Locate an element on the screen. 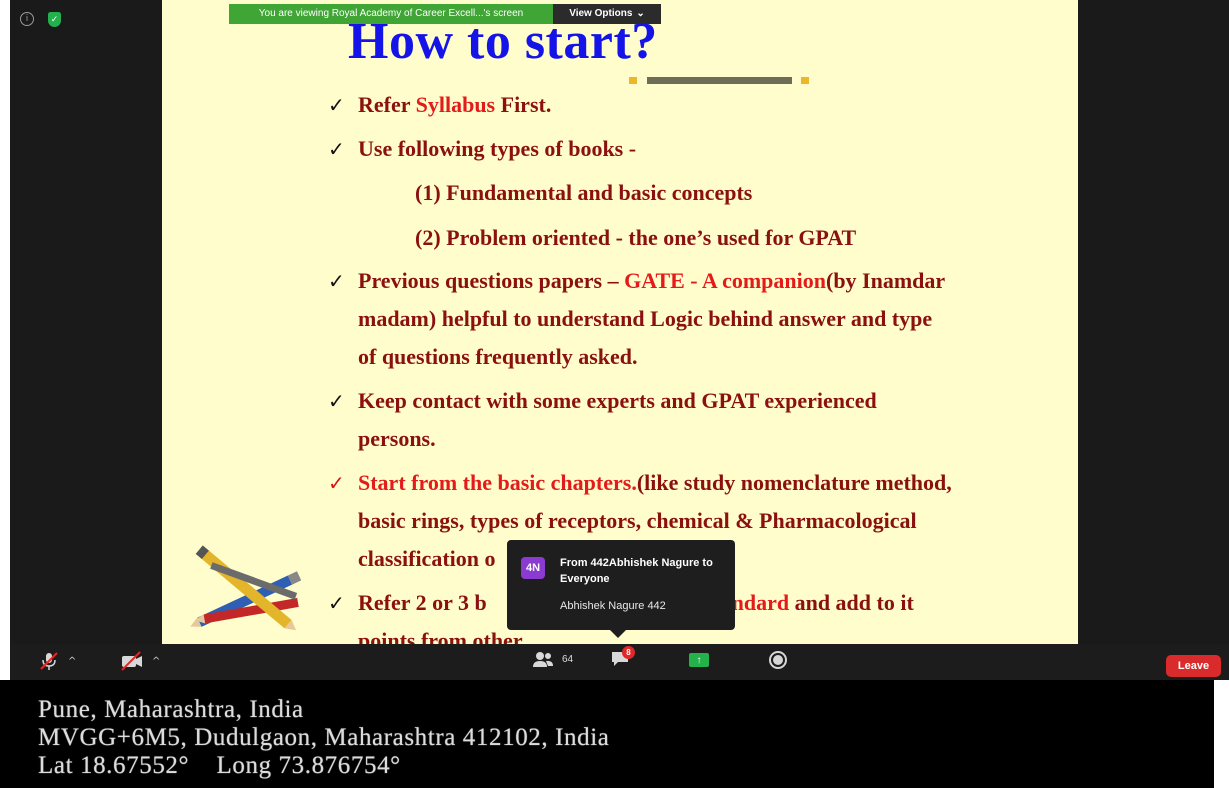 The image size is (1229, 788). share-screen-icon: ↑ is located at coordinates (699, 660).